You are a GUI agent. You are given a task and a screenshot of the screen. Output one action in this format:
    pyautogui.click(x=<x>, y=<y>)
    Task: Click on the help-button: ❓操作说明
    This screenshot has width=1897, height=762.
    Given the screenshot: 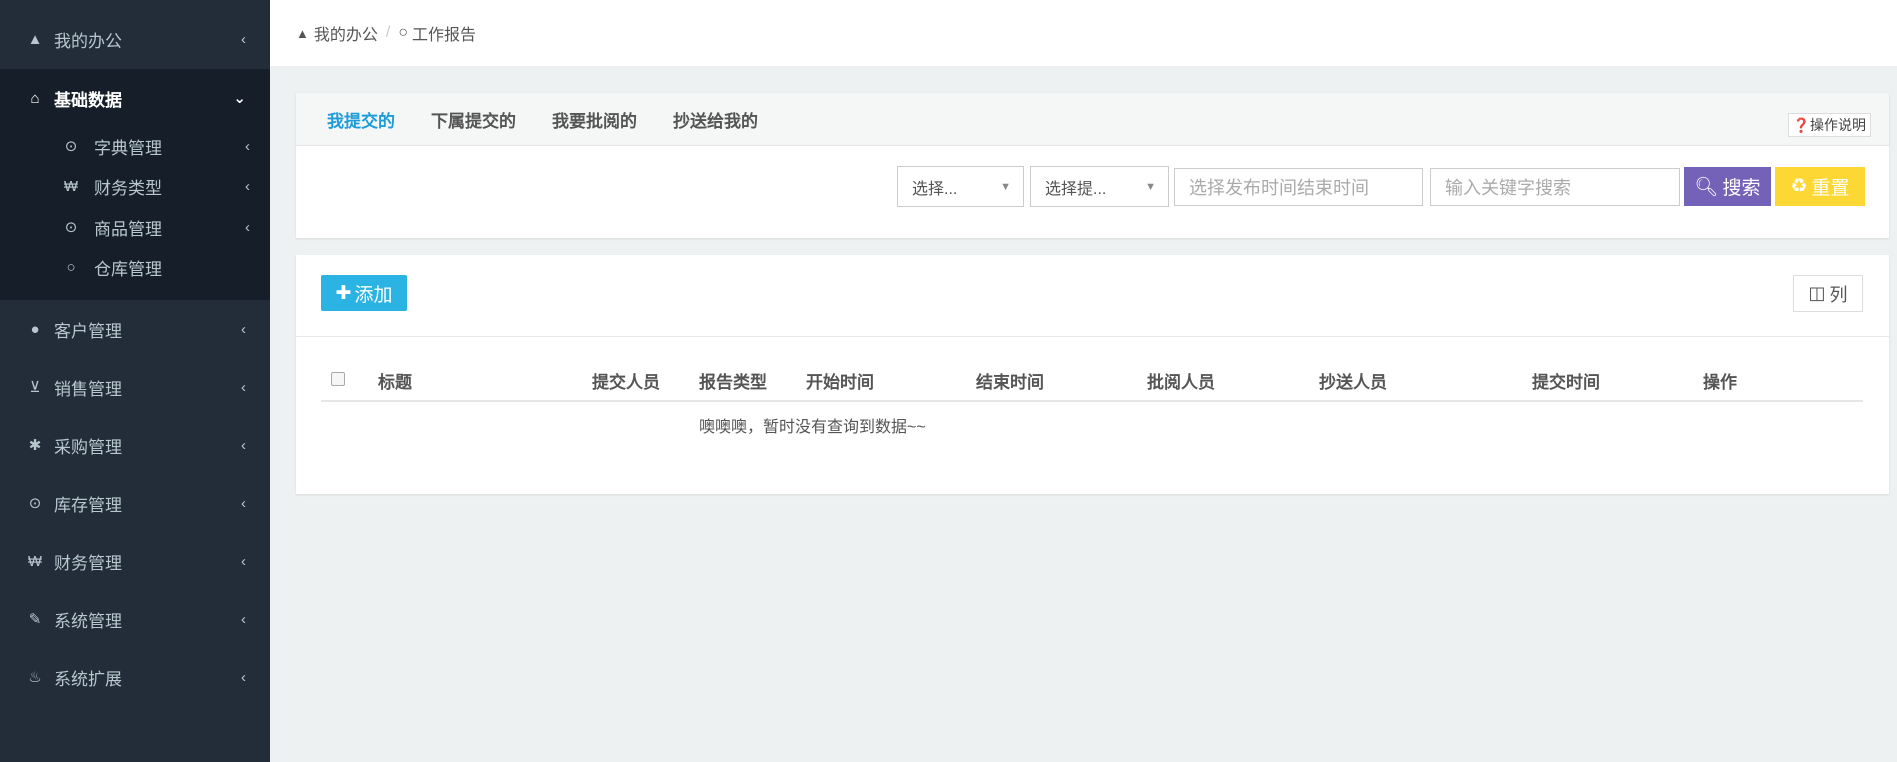 What is the action you would take?
    pyautogui.click(x=1829, y=125)
    